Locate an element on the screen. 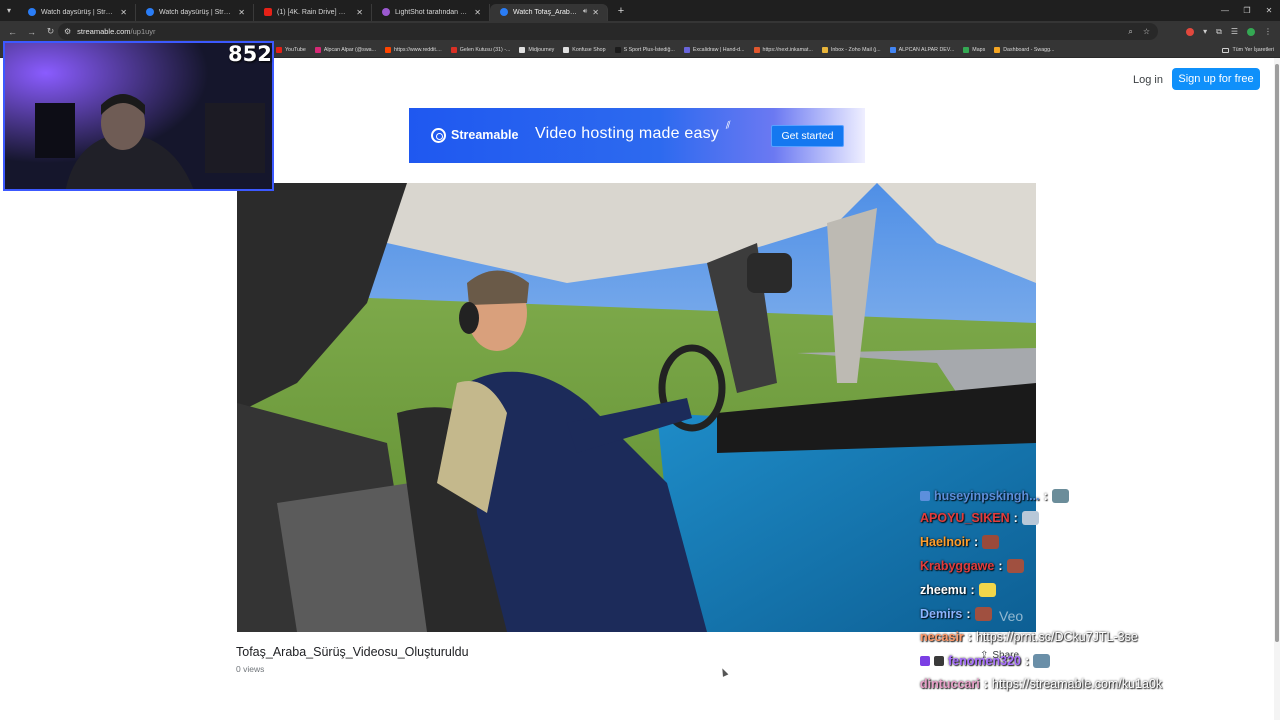  url-text: streamable.com/up1uyr is located at coordinates (116, 31).